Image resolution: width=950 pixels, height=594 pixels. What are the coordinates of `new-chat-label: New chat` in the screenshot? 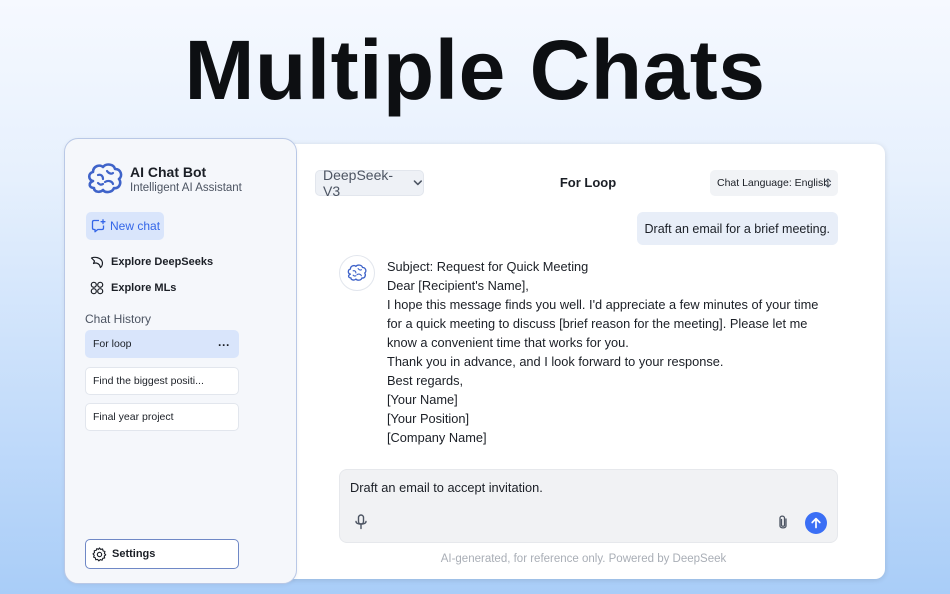 It's located at (135, 226).